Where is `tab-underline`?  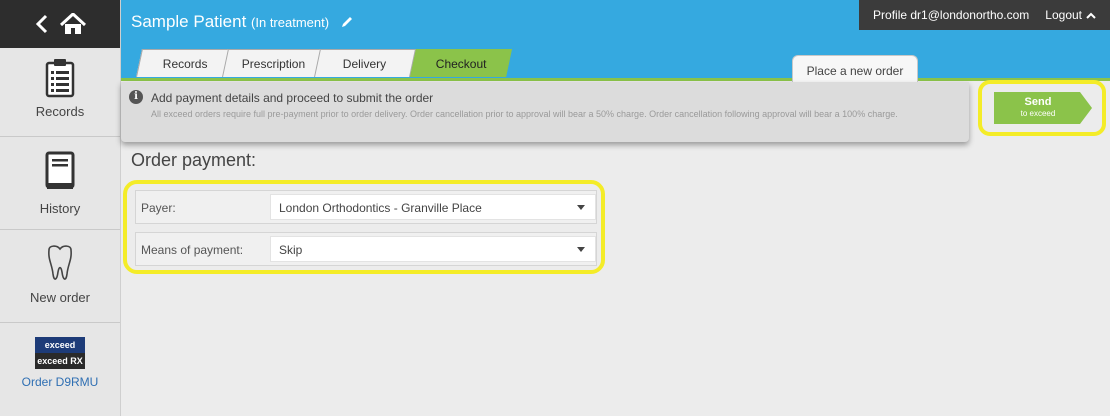 tab-underline is located at coordinates (615, 79).